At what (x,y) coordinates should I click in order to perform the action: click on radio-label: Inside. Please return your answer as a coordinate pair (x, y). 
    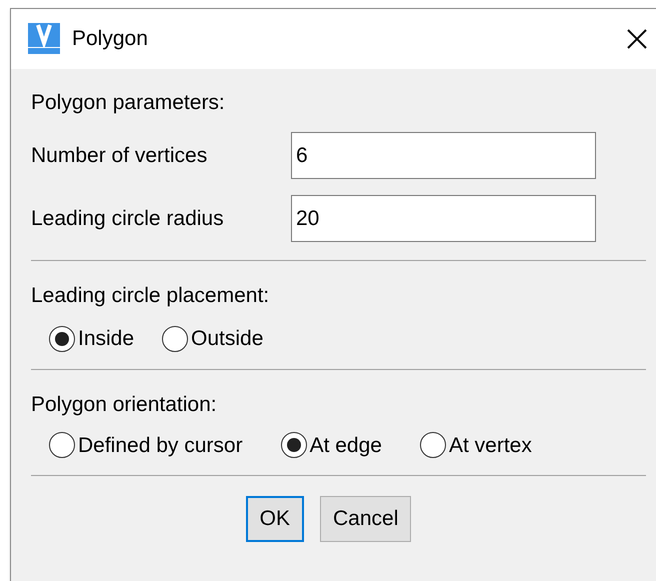
    Looking at the image, I should click on (106, 338).